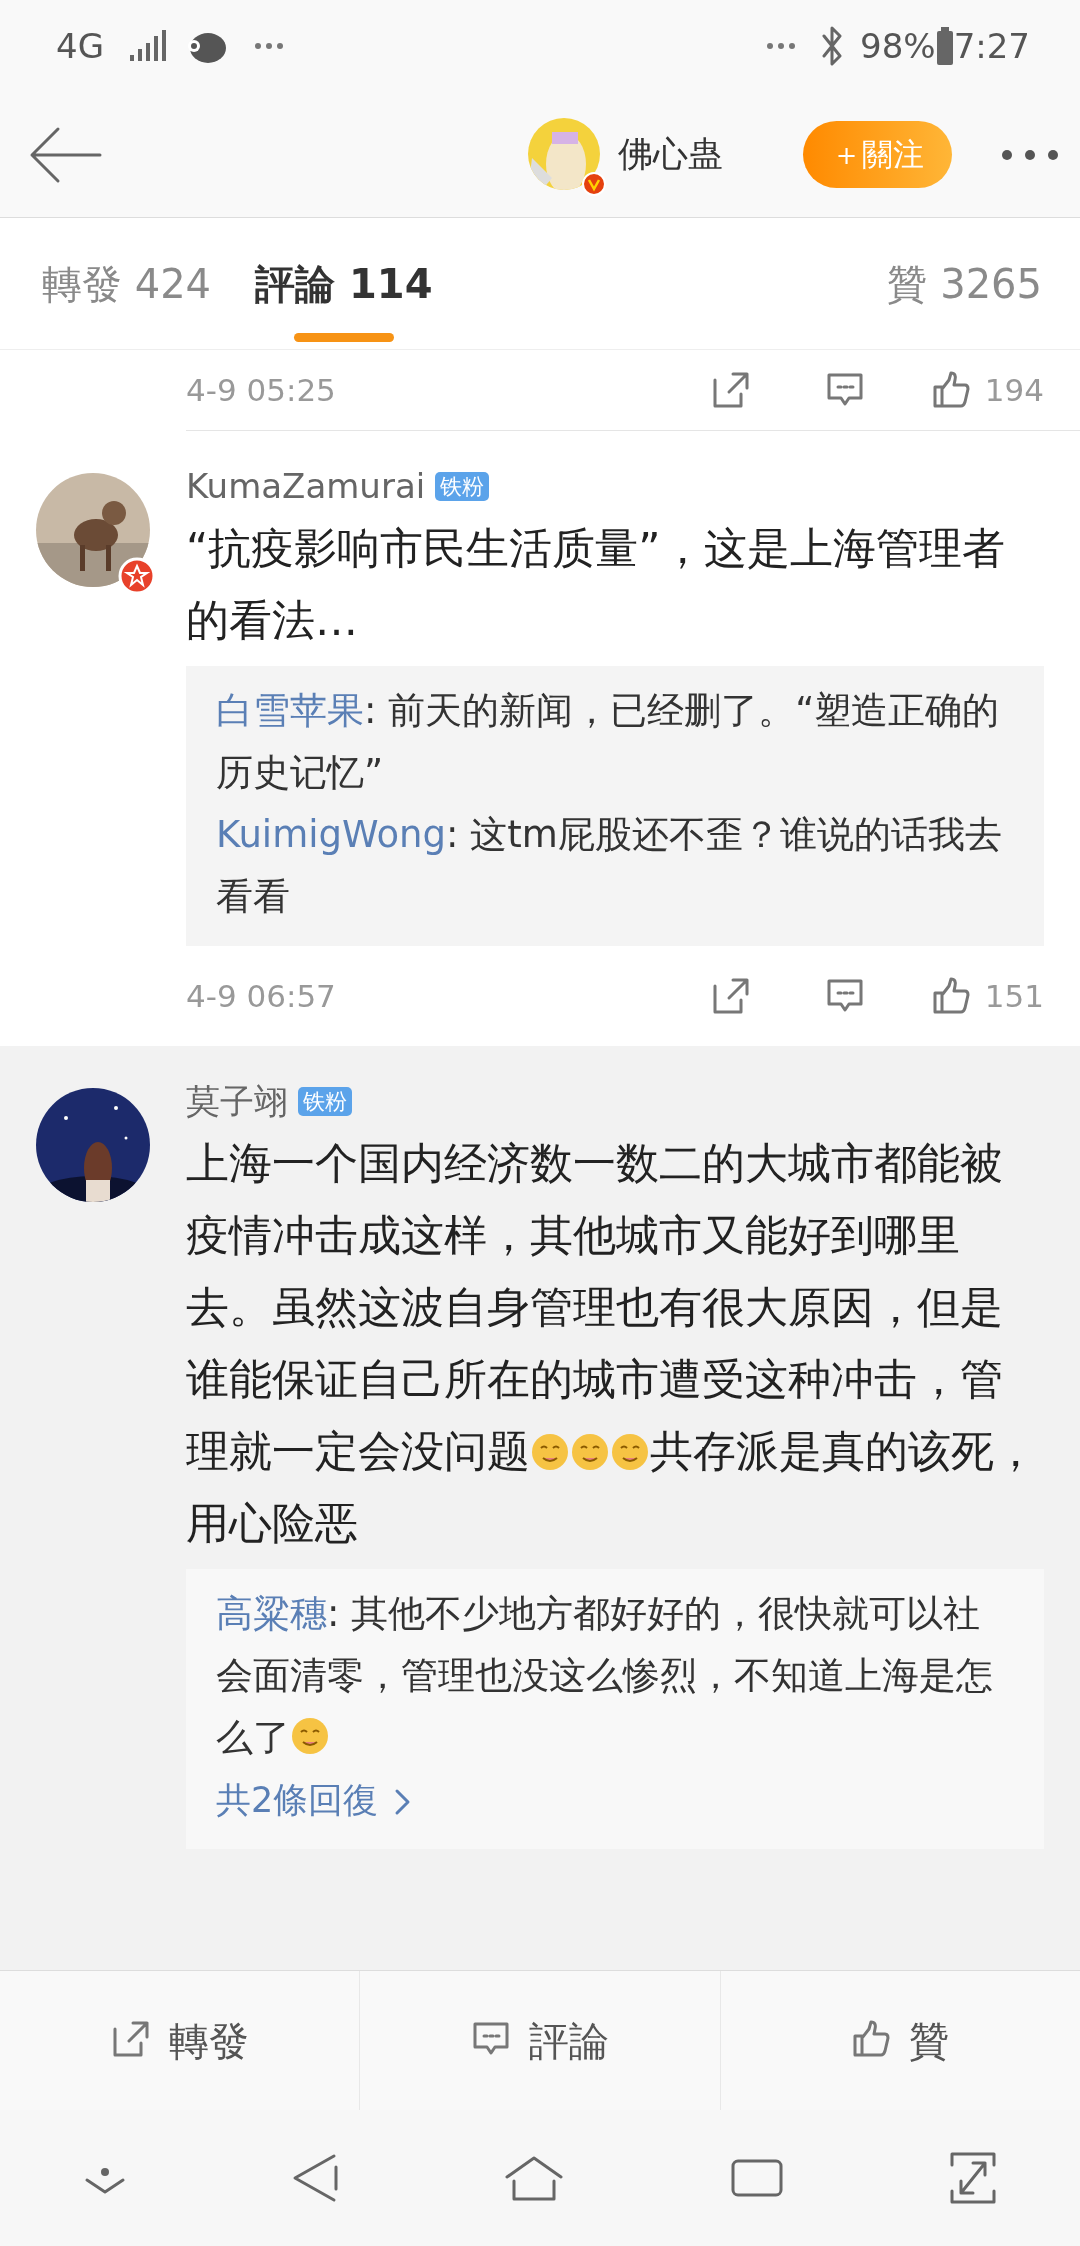  I want to click on expand-icon, so click(973, 2178).